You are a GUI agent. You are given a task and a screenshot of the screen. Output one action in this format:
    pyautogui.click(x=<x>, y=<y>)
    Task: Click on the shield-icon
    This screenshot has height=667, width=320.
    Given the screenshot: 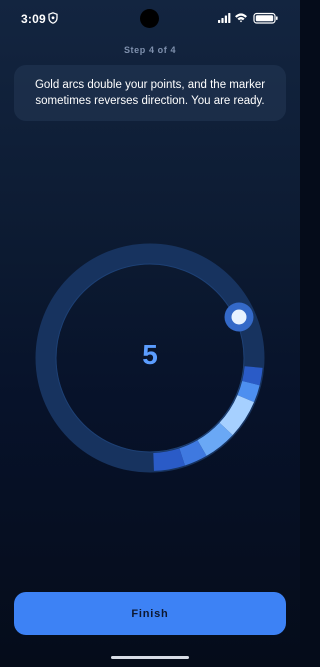 What is the action you would take?
    pyautogui.click(x=53, y=18)
    